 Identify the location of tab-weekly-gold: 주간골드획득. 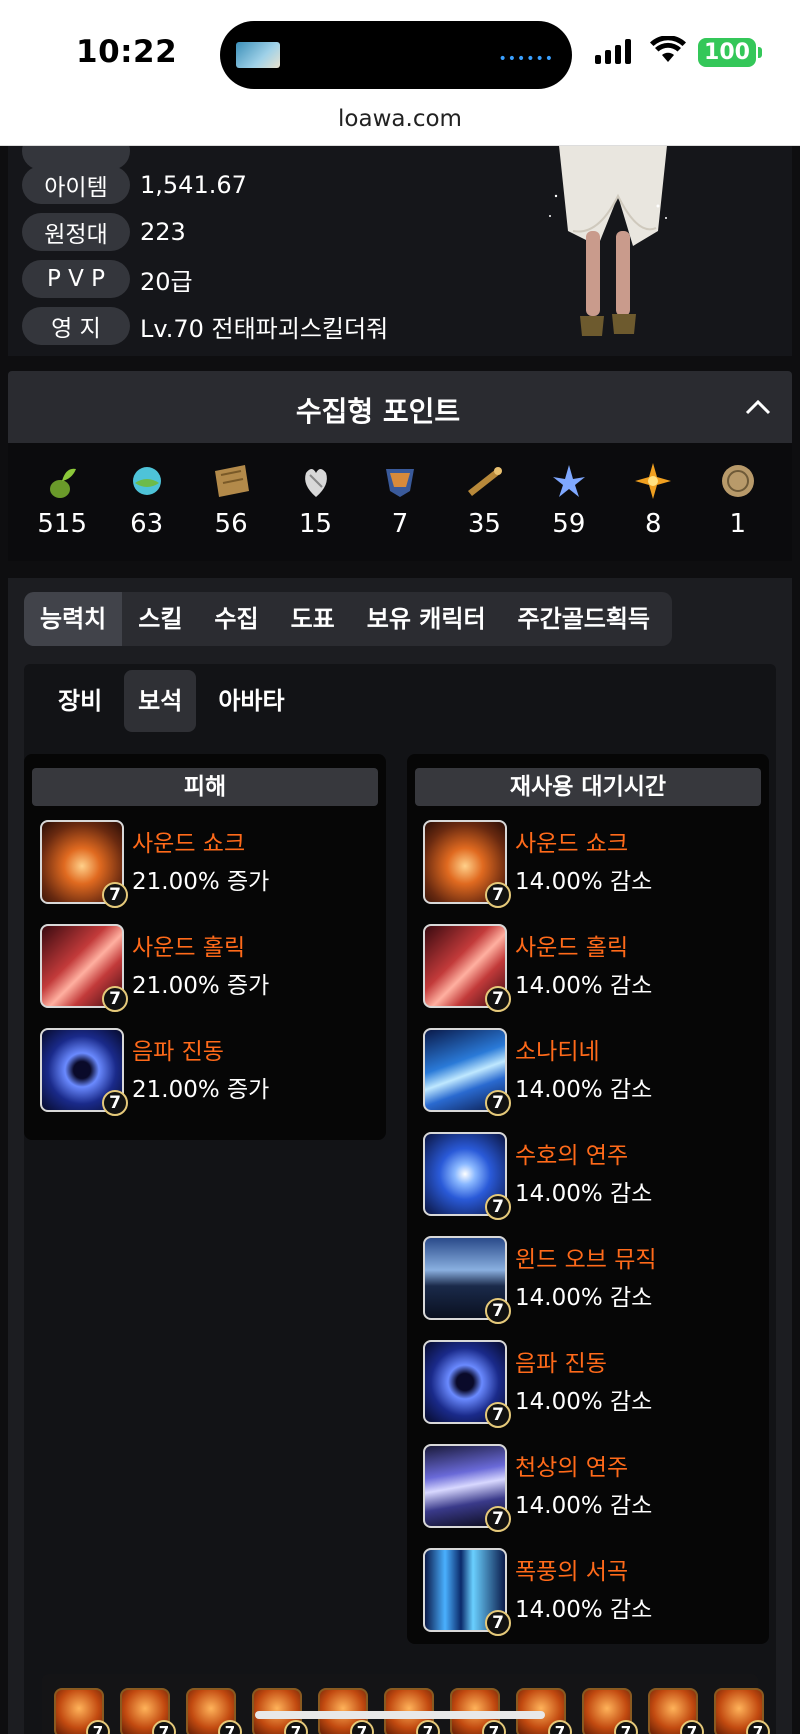
(584, 619).